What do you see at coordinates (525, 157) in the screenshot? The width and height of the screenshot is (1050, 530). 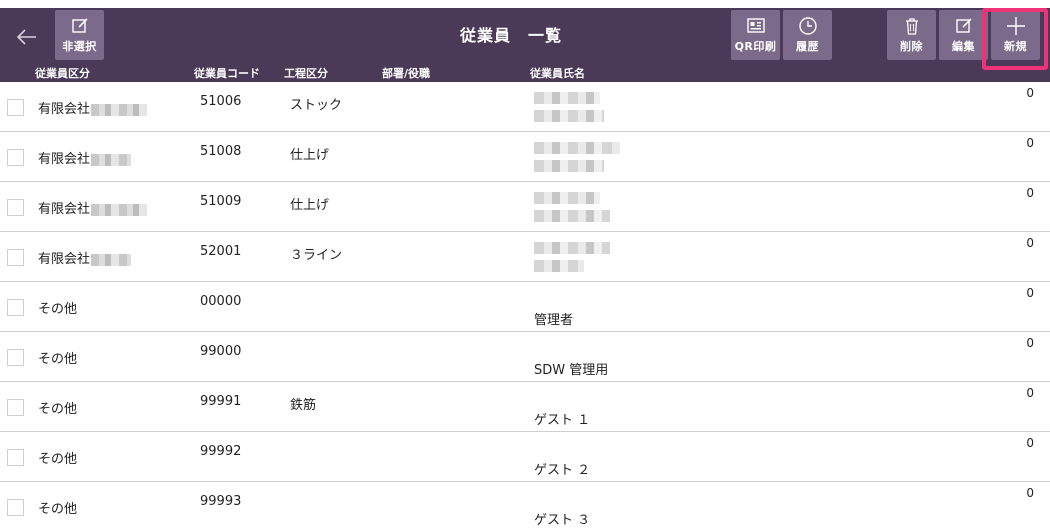 I see `table-row: 有限会社 51008 仕上げ 0` at bounding box center [525, 157].